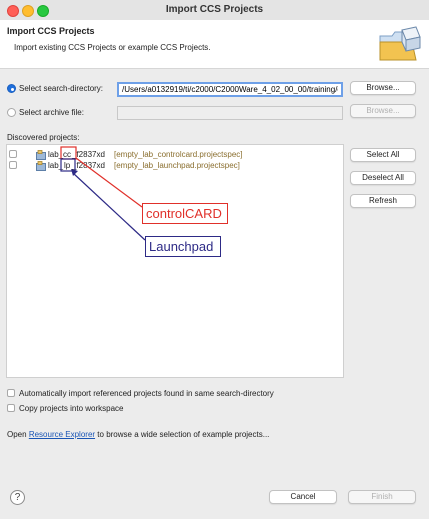 The width and height of the screenshot is (429, 519). Describe the element at coordinates (17, 434) in the screenshot. I see `open-text: Open` at that location.